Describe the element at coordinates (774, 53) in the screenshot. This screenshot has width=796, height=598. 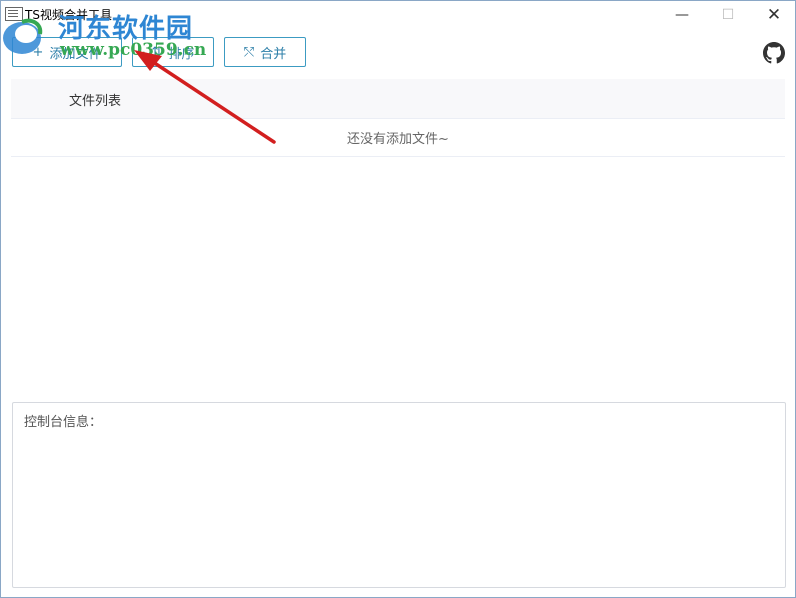
I see `github-icon` at that location.